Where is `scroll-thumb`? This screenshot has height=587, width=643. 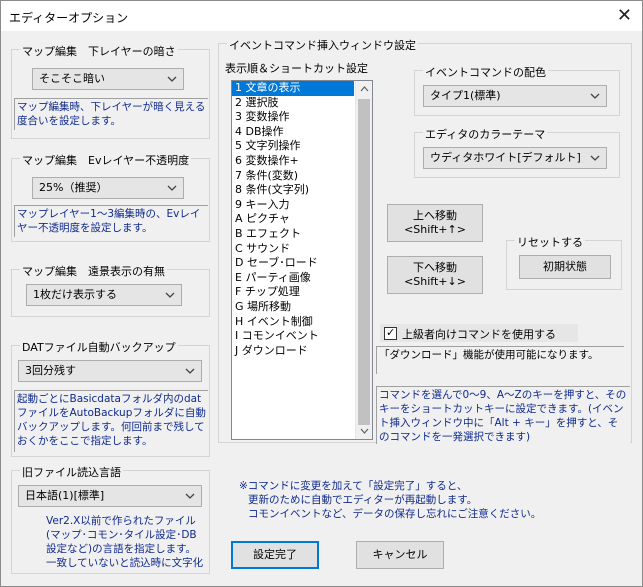
scroll-thumb is located at coordinates (364, 262).